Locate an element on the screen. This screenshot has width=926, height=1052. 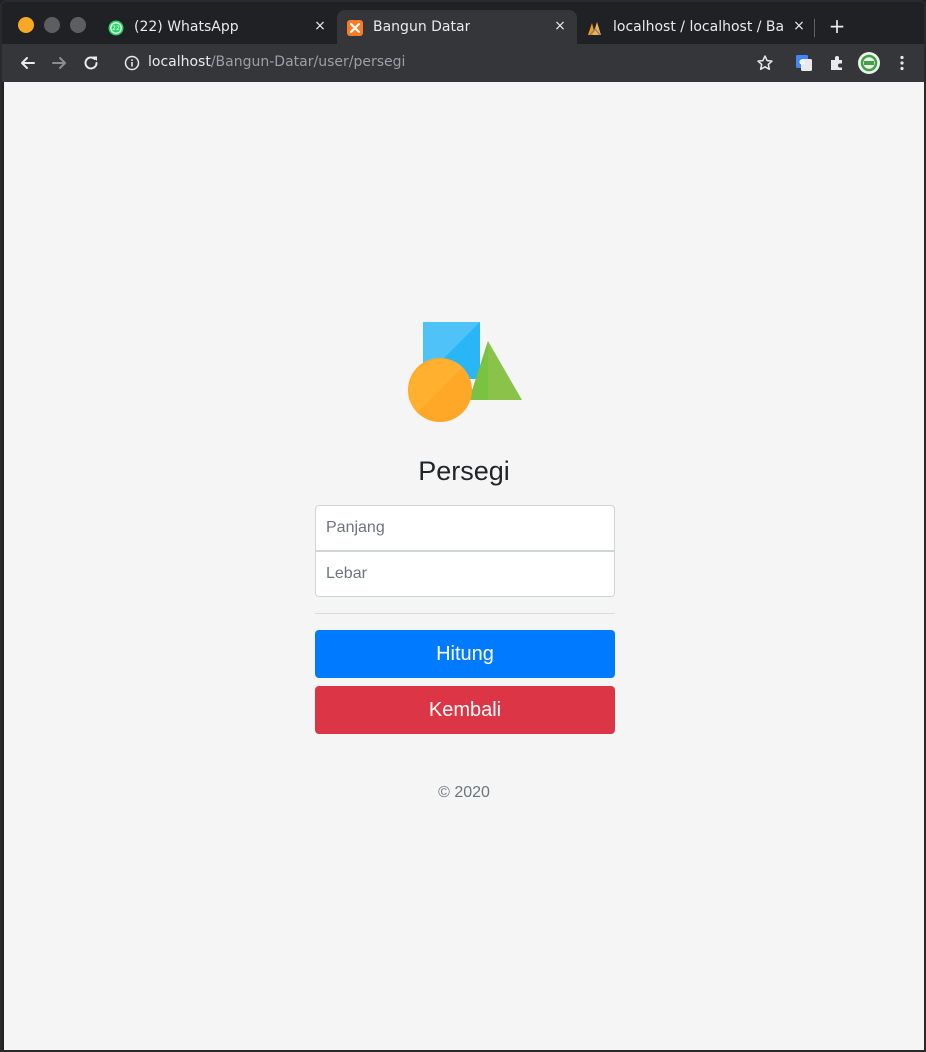
shapes-logo-icon is located at coordinates (465, 372).